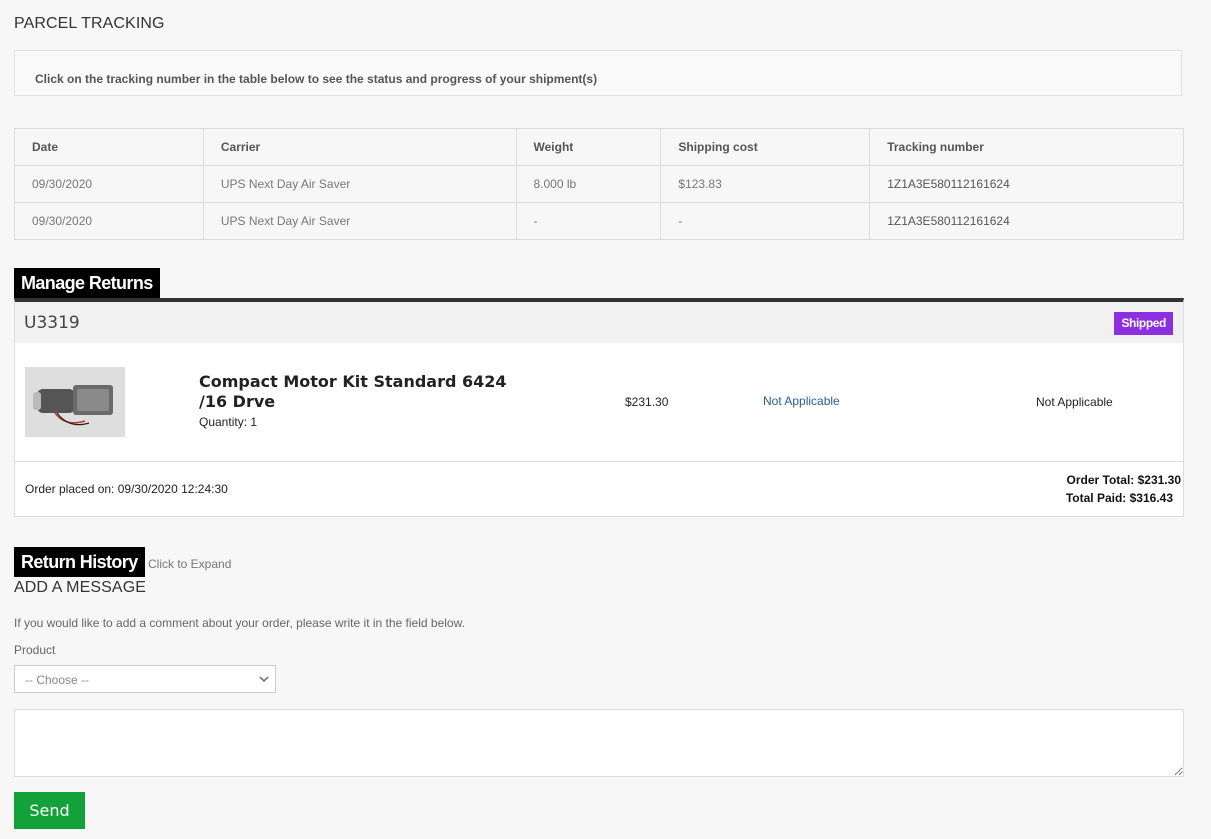 Image resolution: width=1211 pixels, height=839 pixels. What do you see at coordinates (588, 184) in the screenshot?
I see `cell-weight: 8.000 lb` at bounding box center [588, 184].